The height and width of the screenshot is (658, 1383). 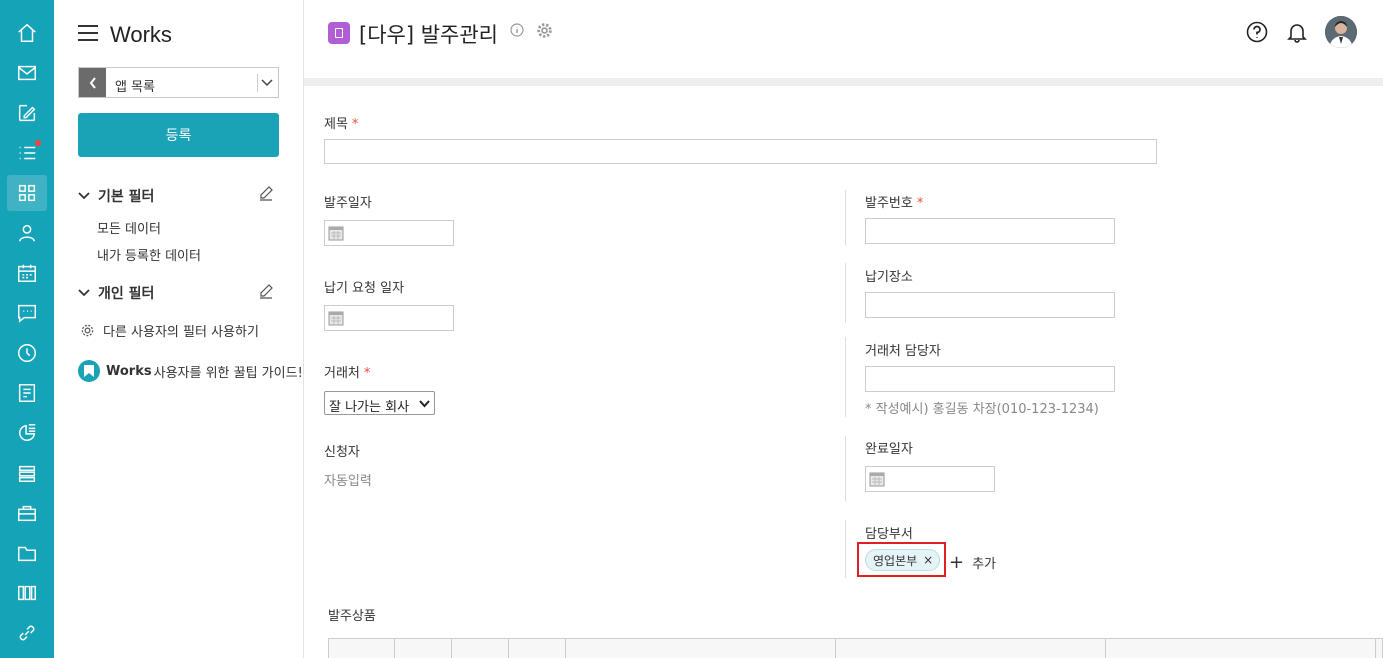 What do you see at coordinates (89, 371) in the screenshot?
I see `bookmark-icon` at bounding box center [89, 371].